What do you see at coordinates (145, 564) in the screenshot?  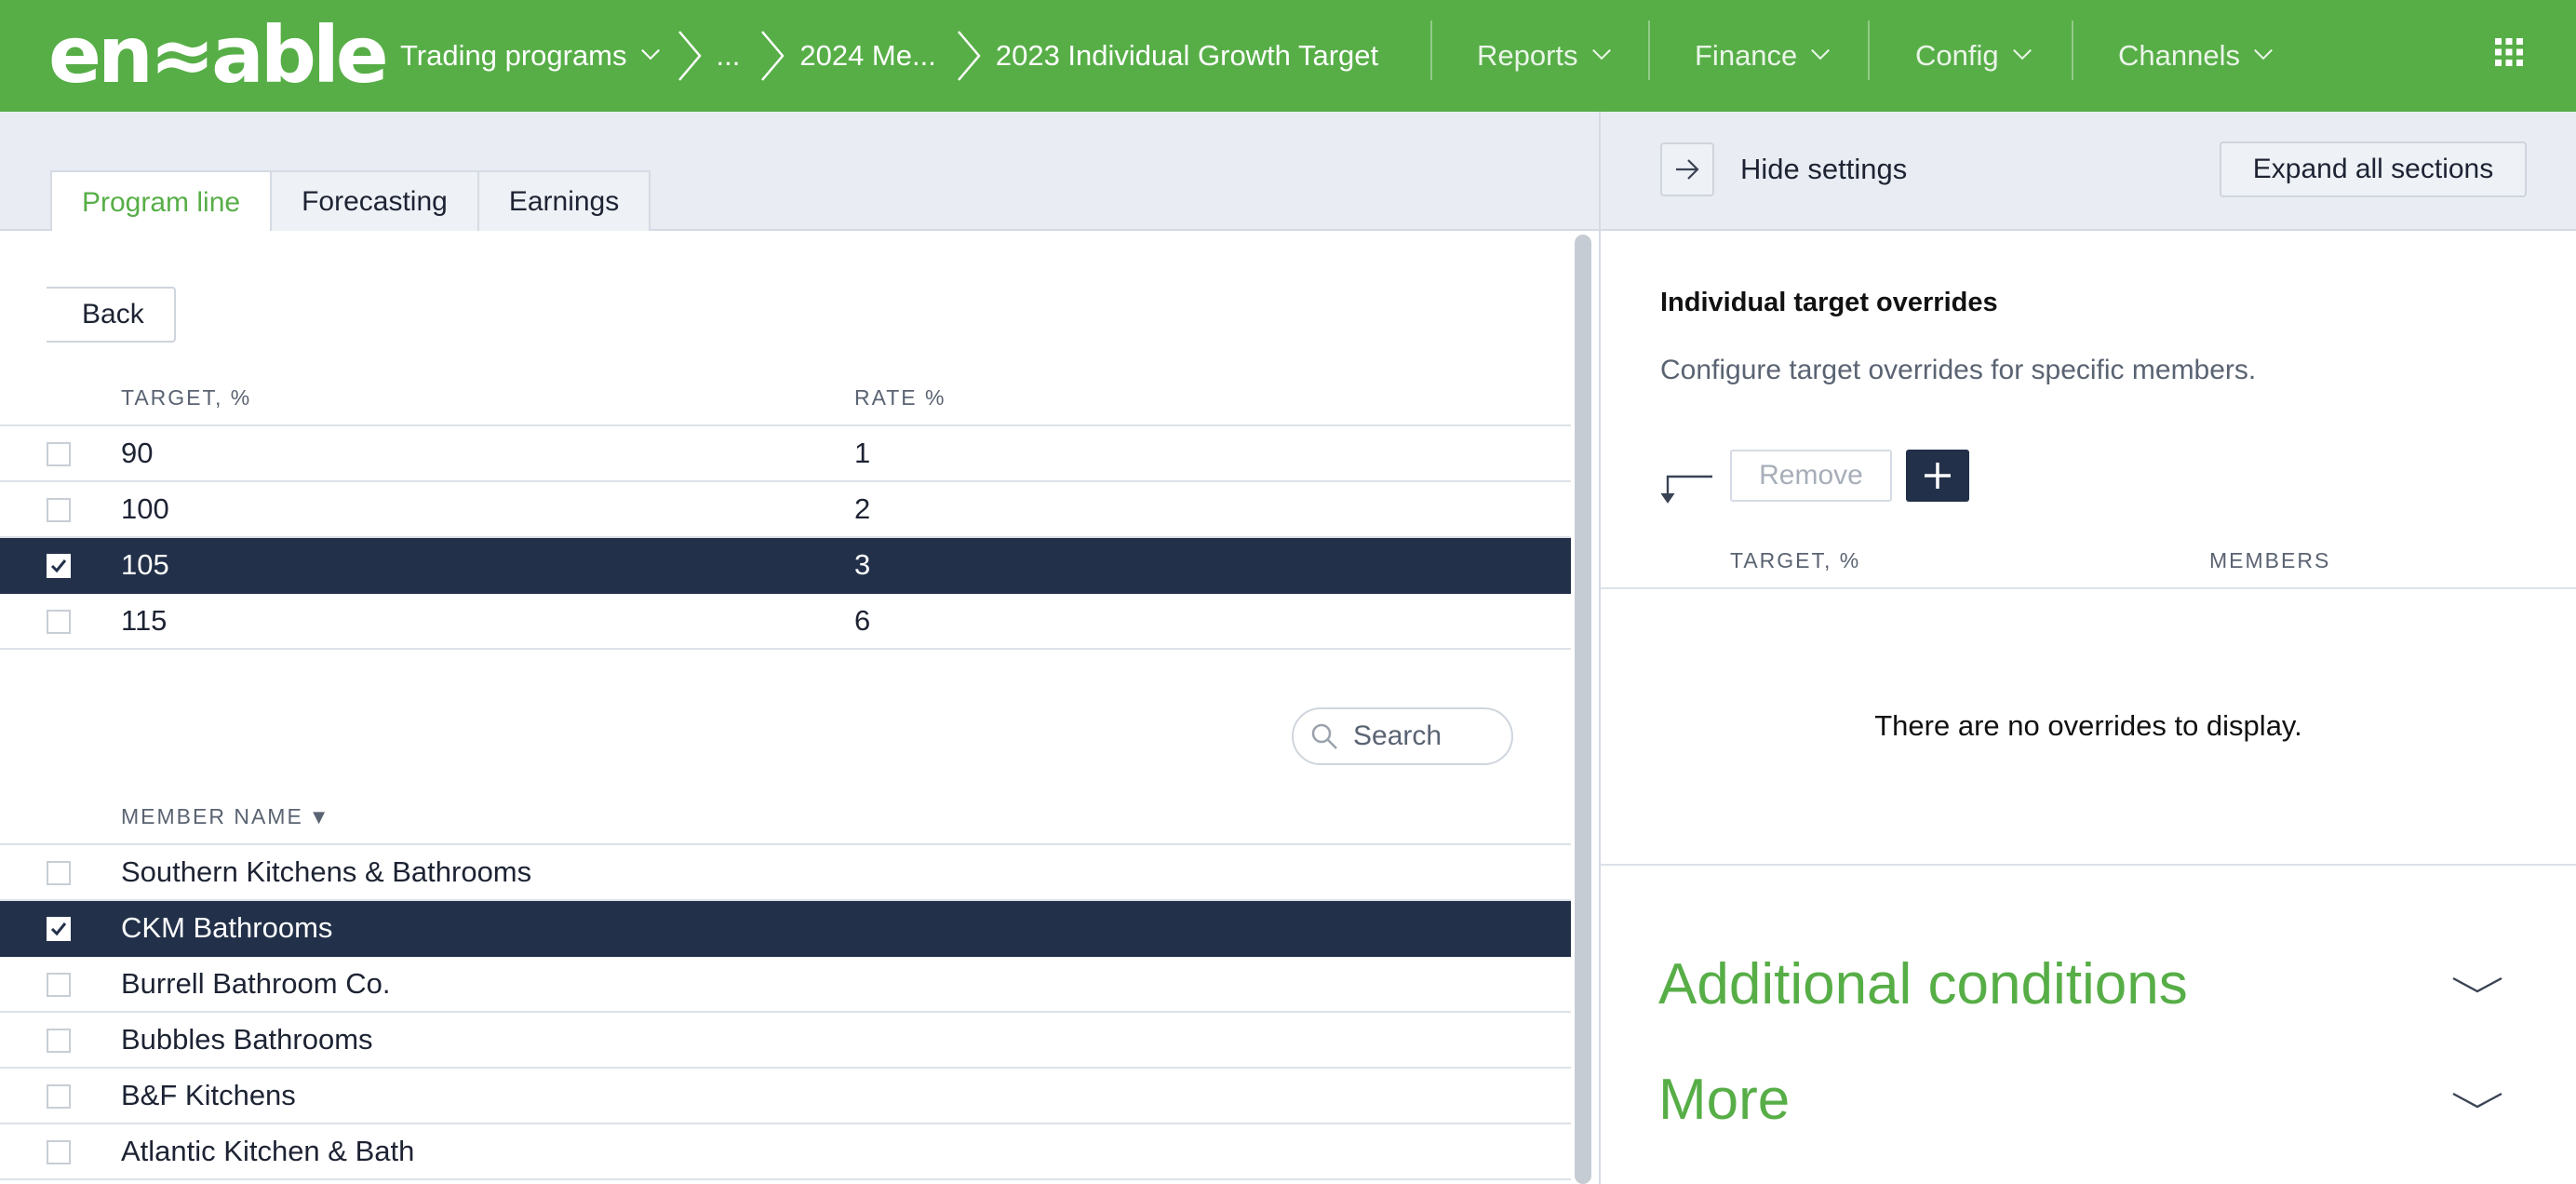 I see `target-value: 105` at bounding box center [145, 564].